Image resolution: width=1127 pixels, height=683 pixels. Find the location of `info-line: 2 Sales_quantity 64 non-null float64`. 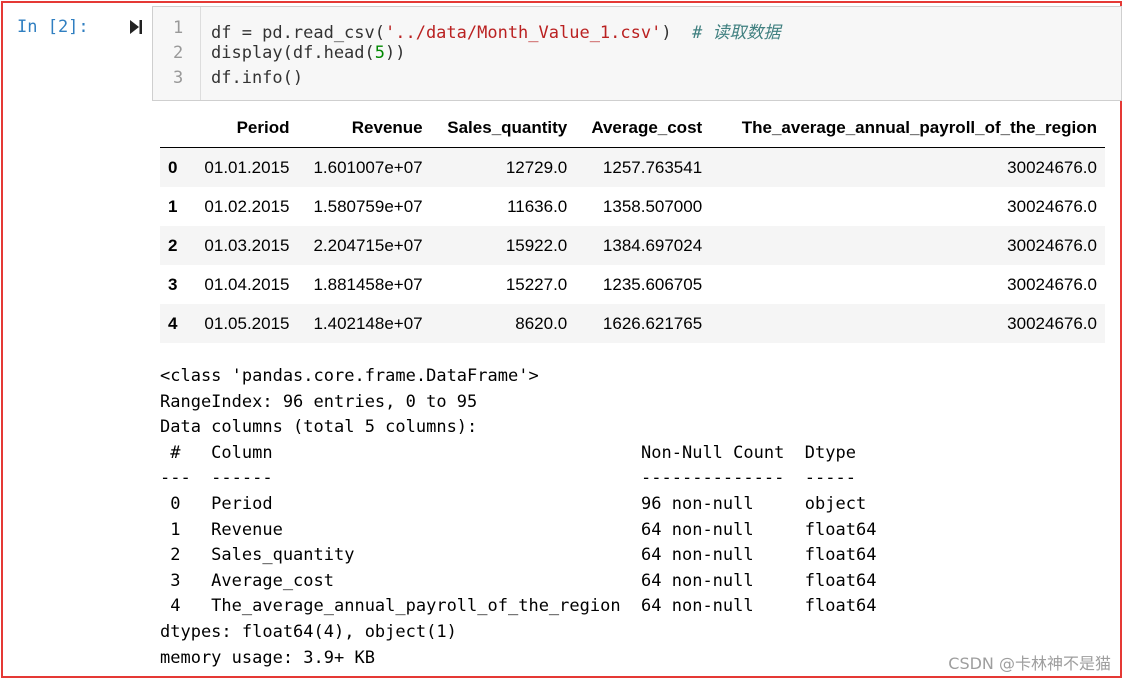

info-line: 2 Sales_quantity 64 non-null float64 is located at coordinates (518, 555).